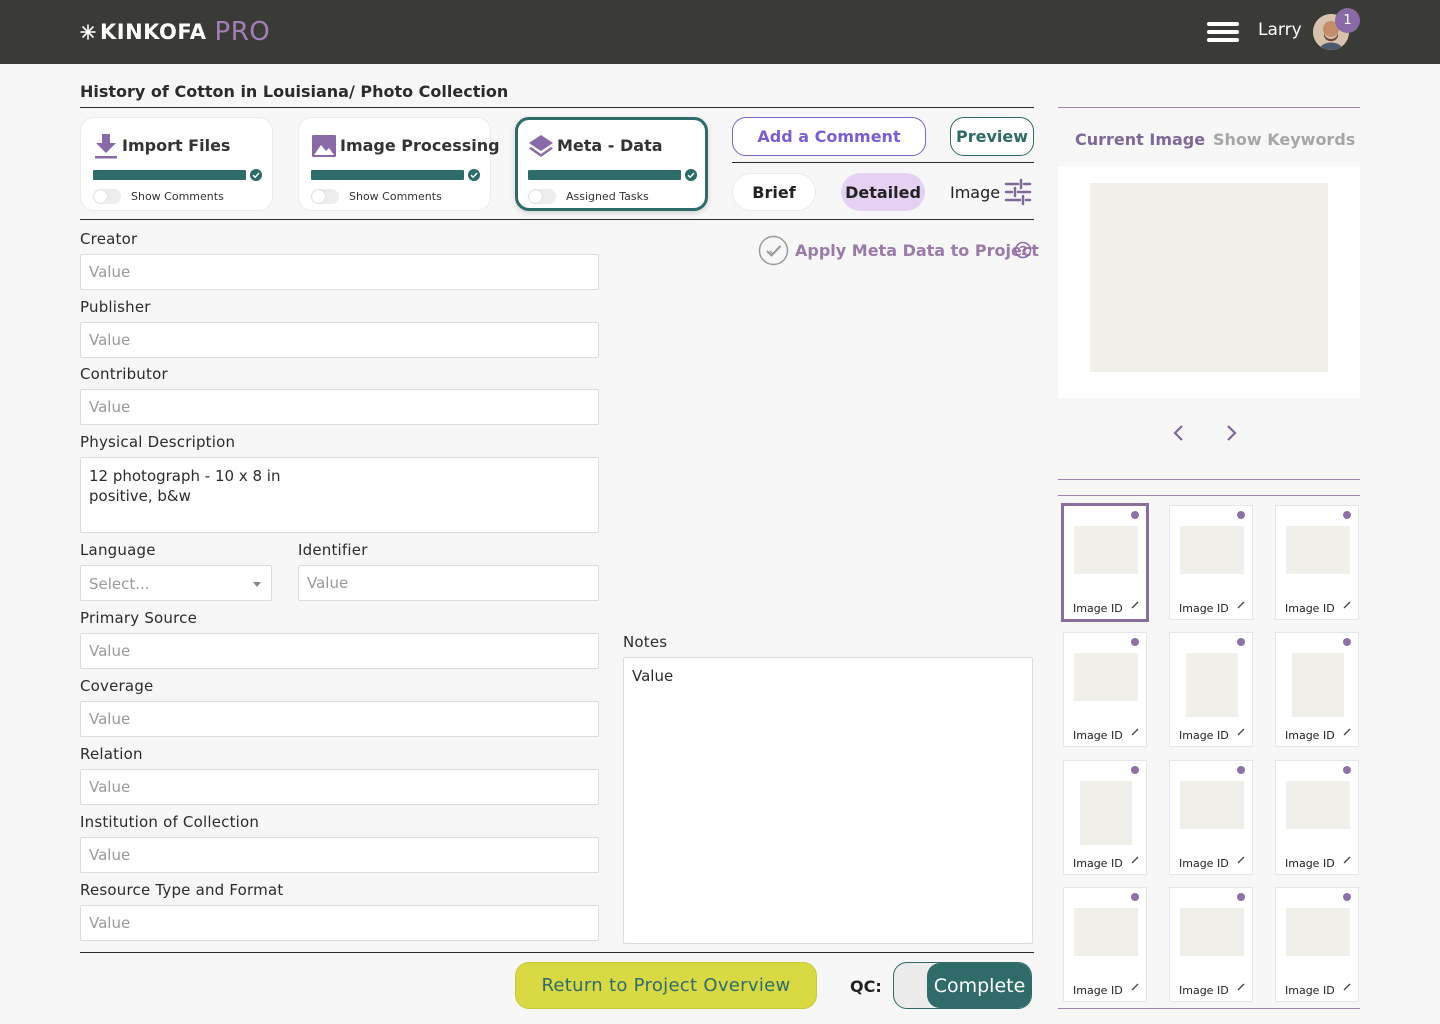  Describe the element at coordinates (1023, 250) in the screenshot. I see `help-icon` at that location.